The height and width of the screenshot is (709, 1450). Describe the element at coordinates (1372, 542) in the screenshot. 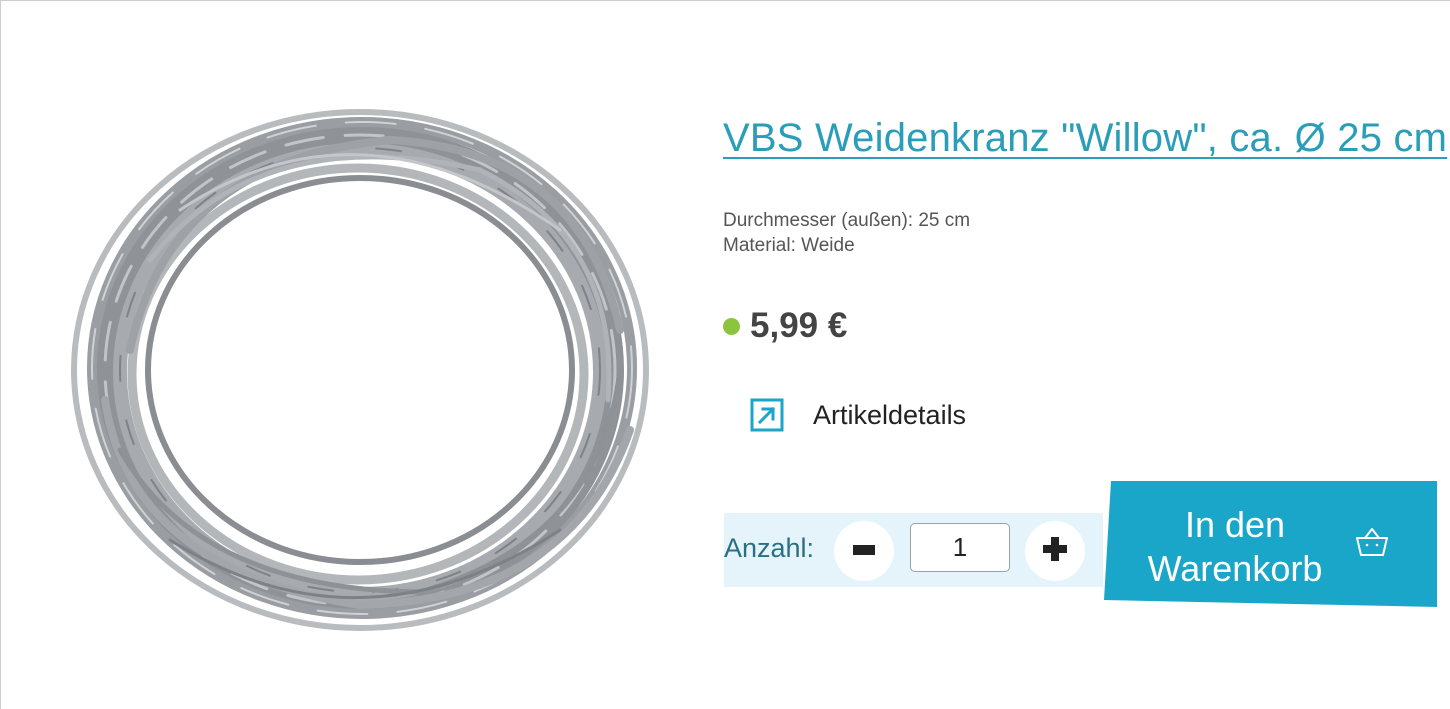

I see `basket-icon` at that location.